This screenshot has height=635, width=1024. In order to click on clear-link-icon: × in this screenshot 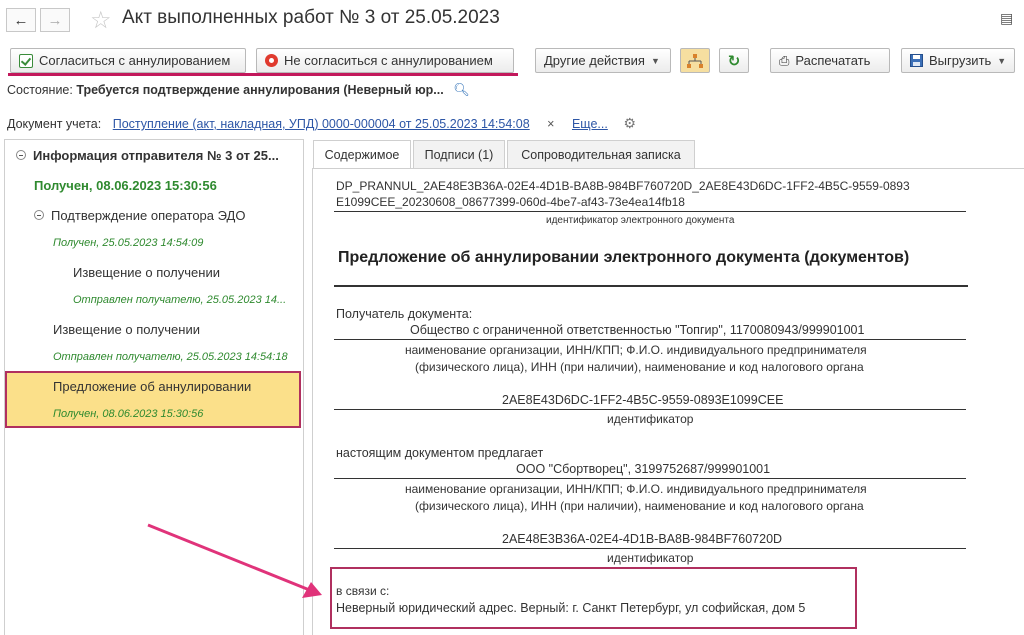, I will do `click(550, 124)`.